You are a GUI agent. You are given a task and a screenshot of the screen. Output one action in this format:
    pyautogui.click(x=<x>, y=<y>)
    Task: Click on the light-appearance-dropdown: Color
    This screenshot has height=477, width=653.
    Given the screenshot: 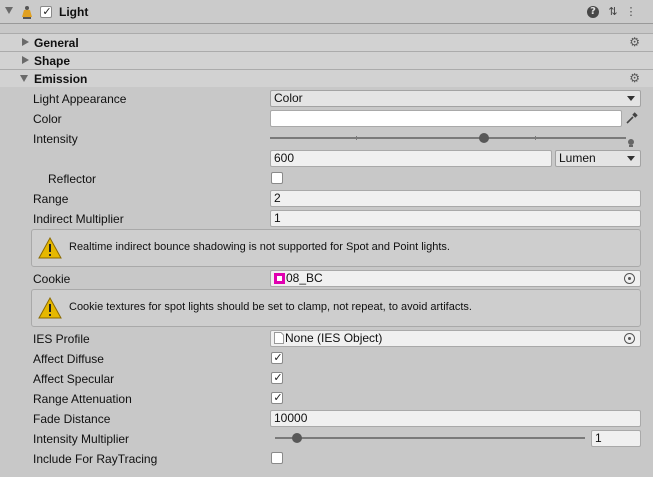 What is the action you would take?
    pyautogui.click(x=455, y=98)
    